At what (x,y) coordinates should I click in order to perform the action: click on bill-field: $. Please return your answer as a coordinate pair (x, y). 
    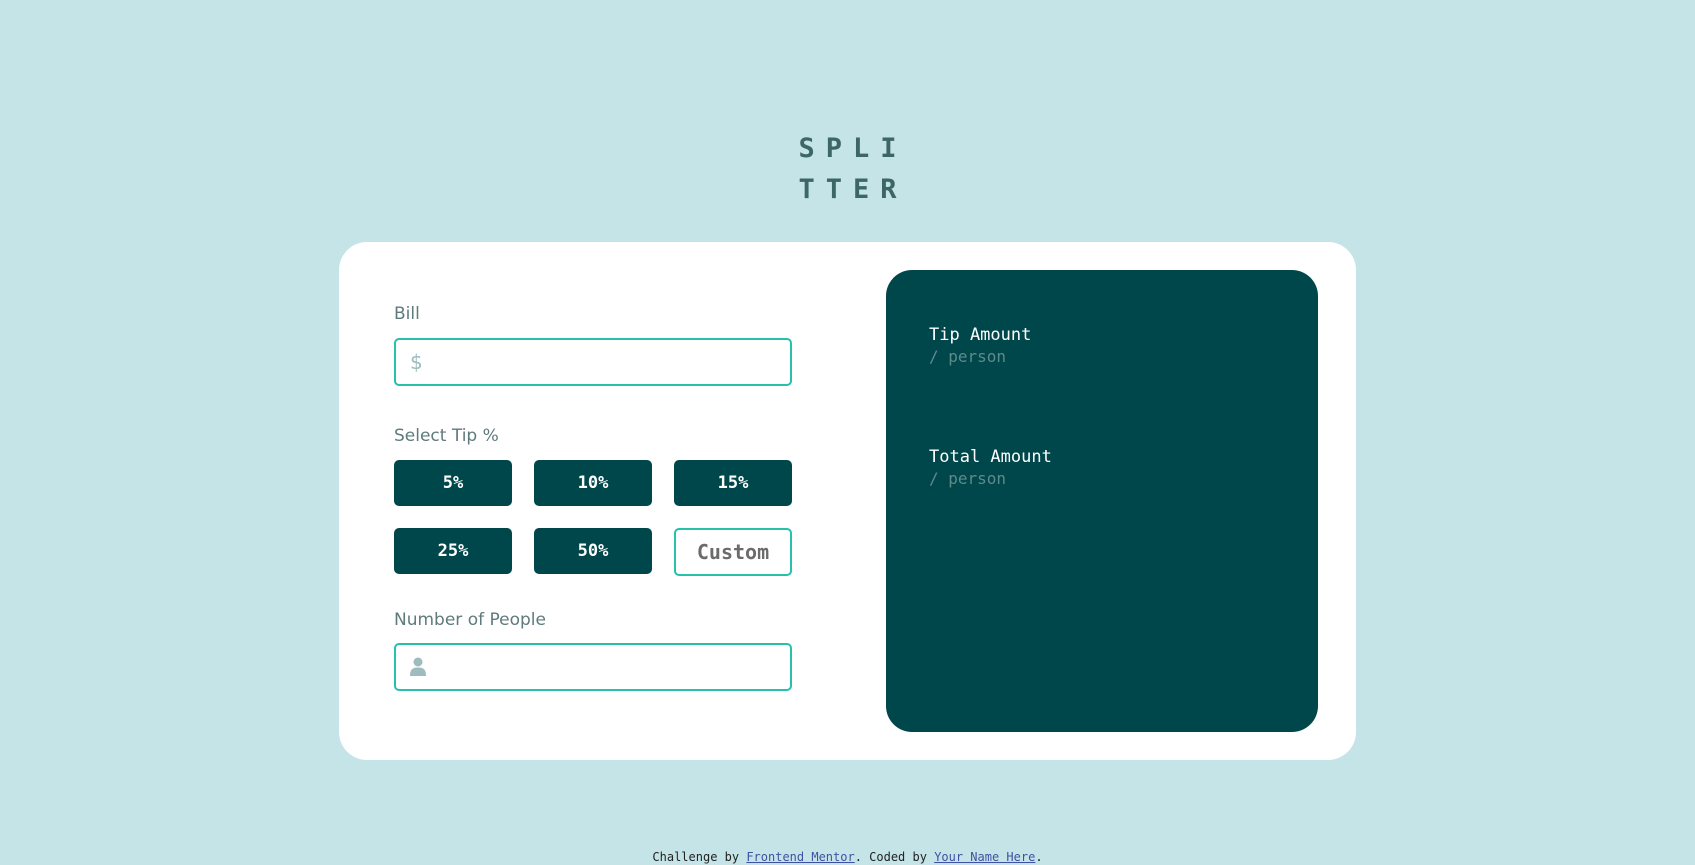
    Looking at the image, I should click on (593, 362).